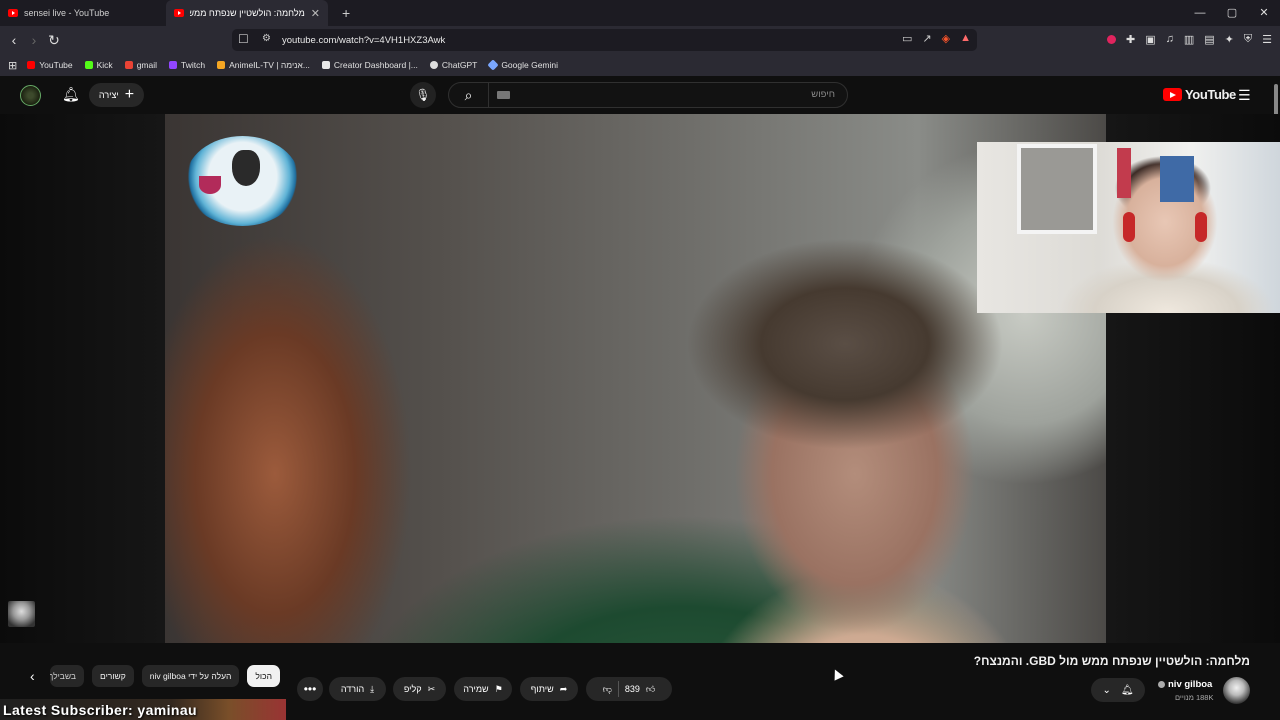 Image resolution: width=1280 pixels, height=720 pixels. What do you see at coordinates (549, 689) in the screenshot?
I see `share-button: ➦ שיתוף` at bounding box center [549, 689].